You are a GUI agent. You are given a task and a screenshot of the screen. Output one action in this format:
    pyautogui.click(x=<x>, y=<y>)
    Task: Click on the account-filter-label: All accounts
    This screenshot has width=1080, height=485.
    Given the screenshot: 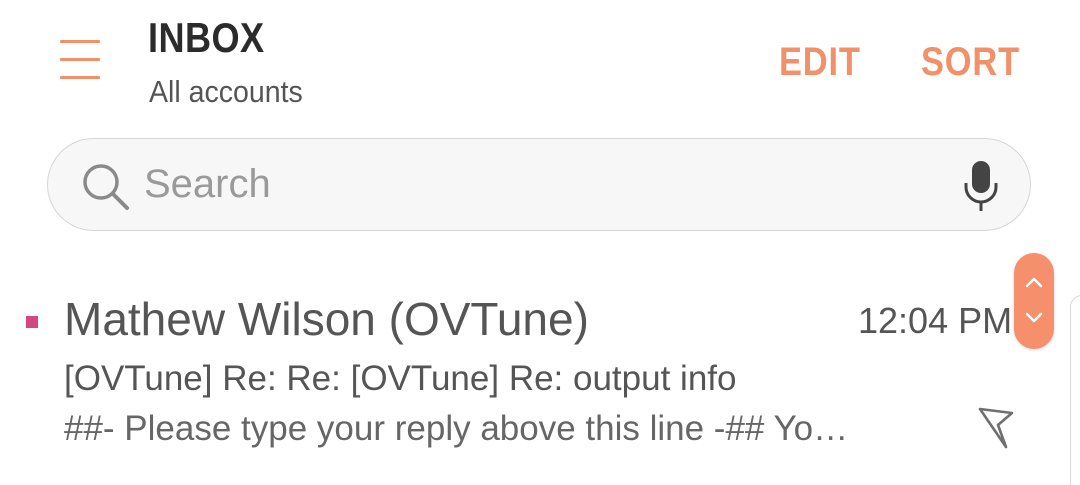 What is the action you would take?
    pyautogui.click(x=226, y=91)
    